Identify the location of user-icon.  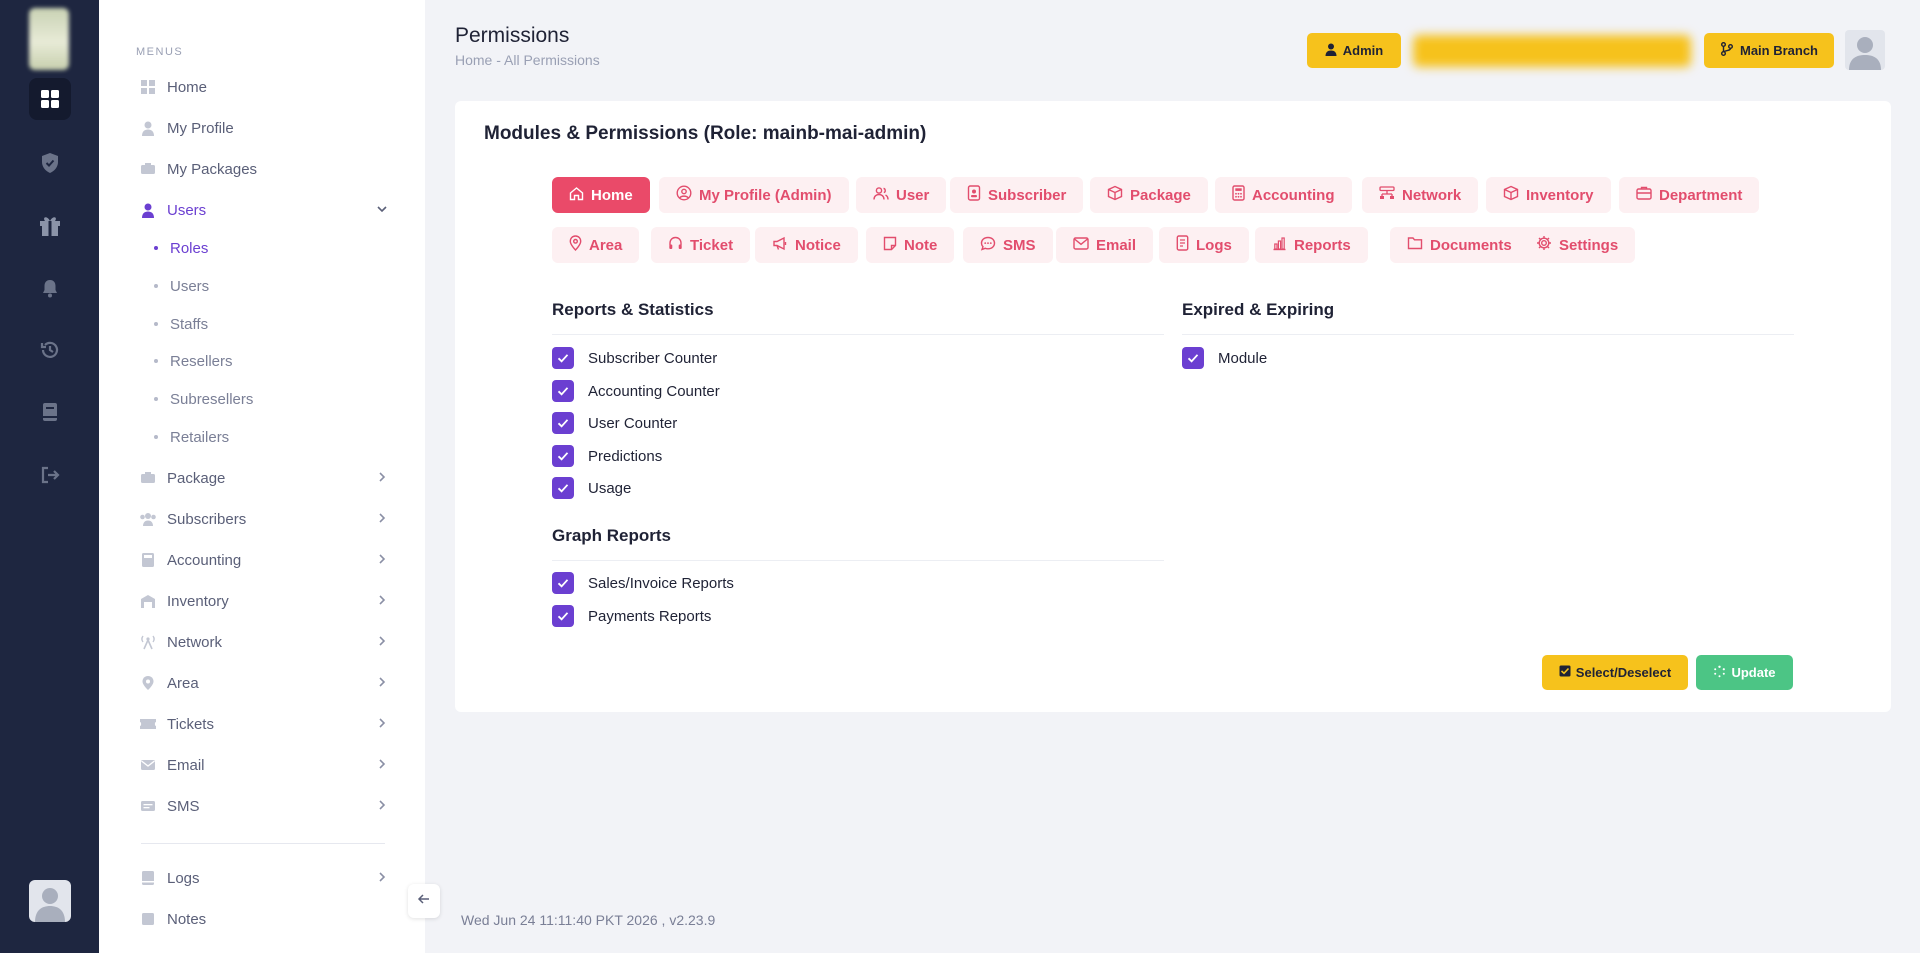
(1334, 51).